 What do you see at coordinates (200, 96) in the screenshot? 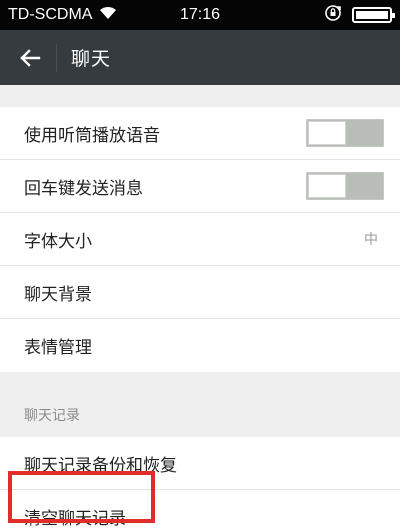
I see `top-spacer` at bounding box center [200, 96].